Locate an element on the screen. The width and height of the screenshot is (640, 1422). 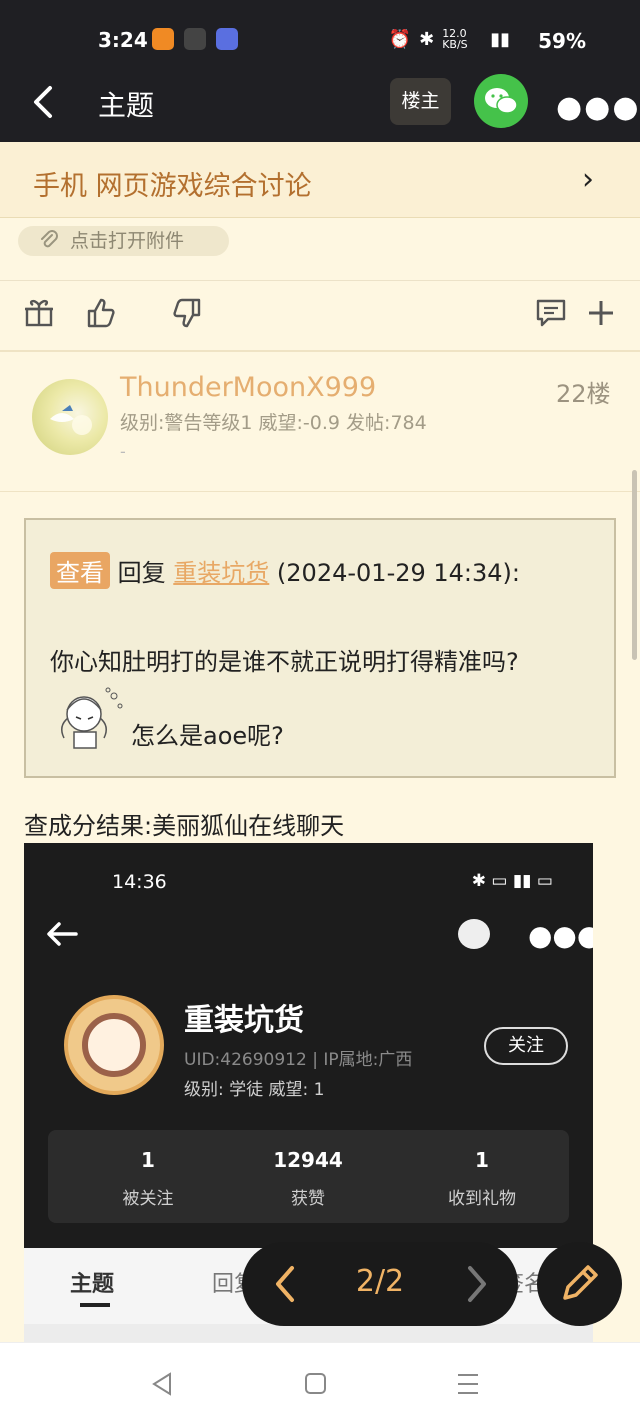
stat-label: 获赞 is located at coordinates (308, 1199).